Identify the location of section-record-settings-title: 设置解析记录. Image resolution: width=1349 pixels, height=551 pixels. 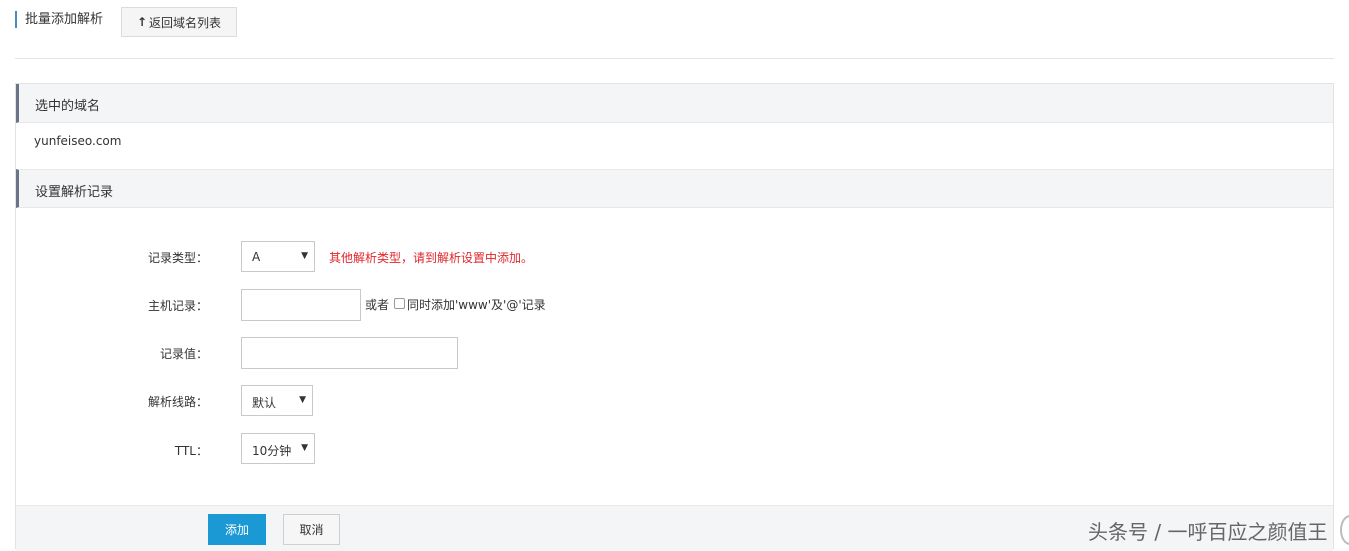
(74, 192).